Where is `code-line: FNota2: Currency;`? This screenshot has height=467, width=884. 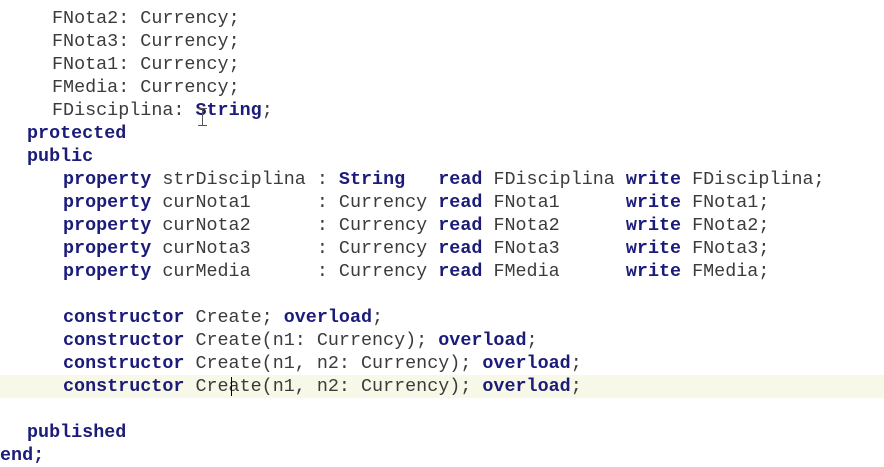 code-line: FNota2: Currency; is located at coordinates (442, 18).